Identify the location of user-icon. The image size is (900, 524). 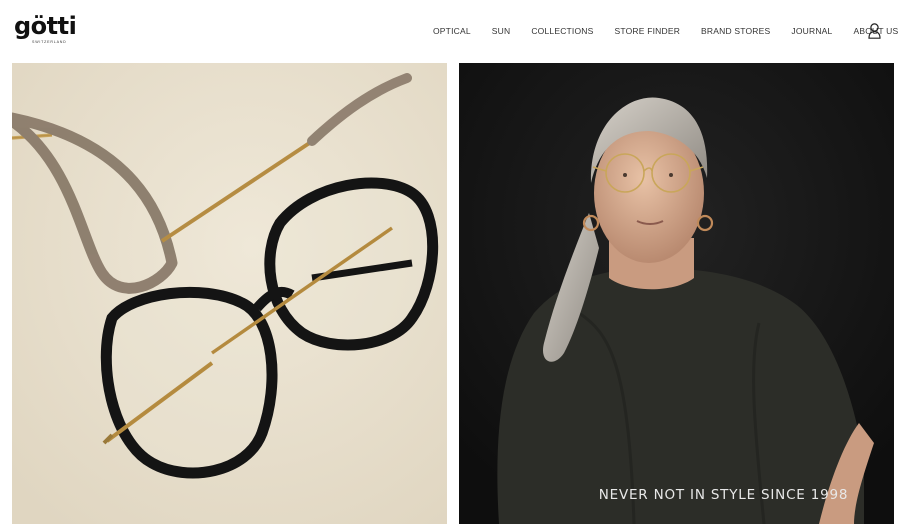
(874, 31).